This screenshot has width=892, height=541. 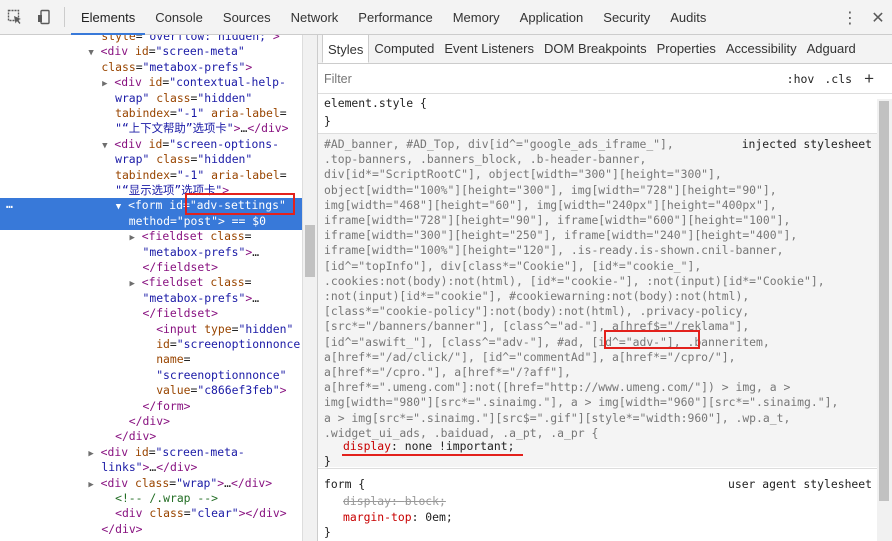 I want to click on tab-application: Application, so click(x=552, y=17).